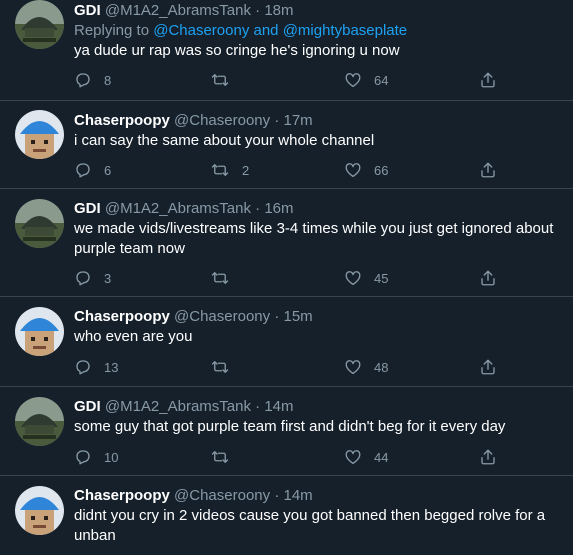 This screenshot has width=573, height=555. Describe the element at coordinates (381, 80) in the screenshot. I see `like-count: 64` at that location.